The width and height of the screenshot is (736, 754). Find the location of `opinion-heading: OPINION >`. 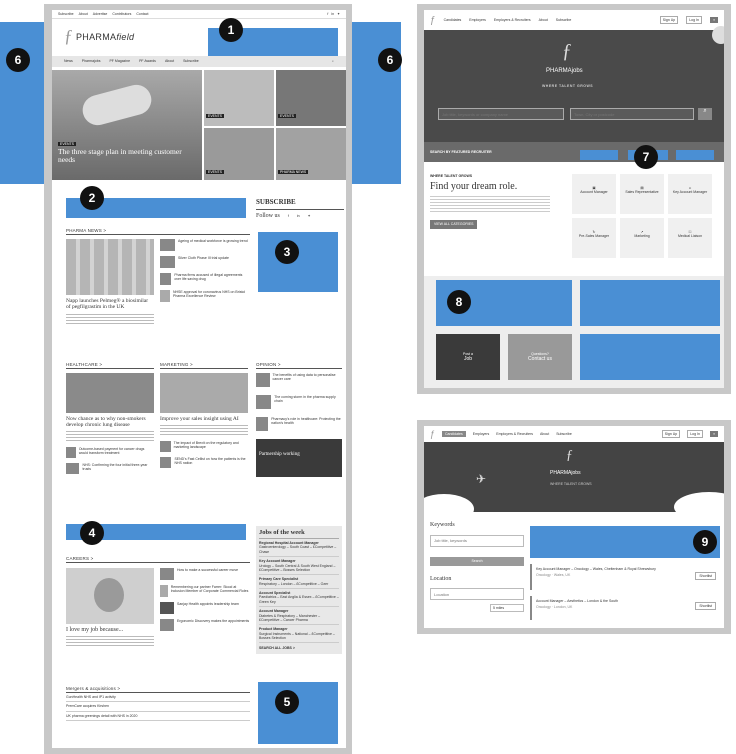

opinion-heading: OPINION > is located at coordinates (299, 365).